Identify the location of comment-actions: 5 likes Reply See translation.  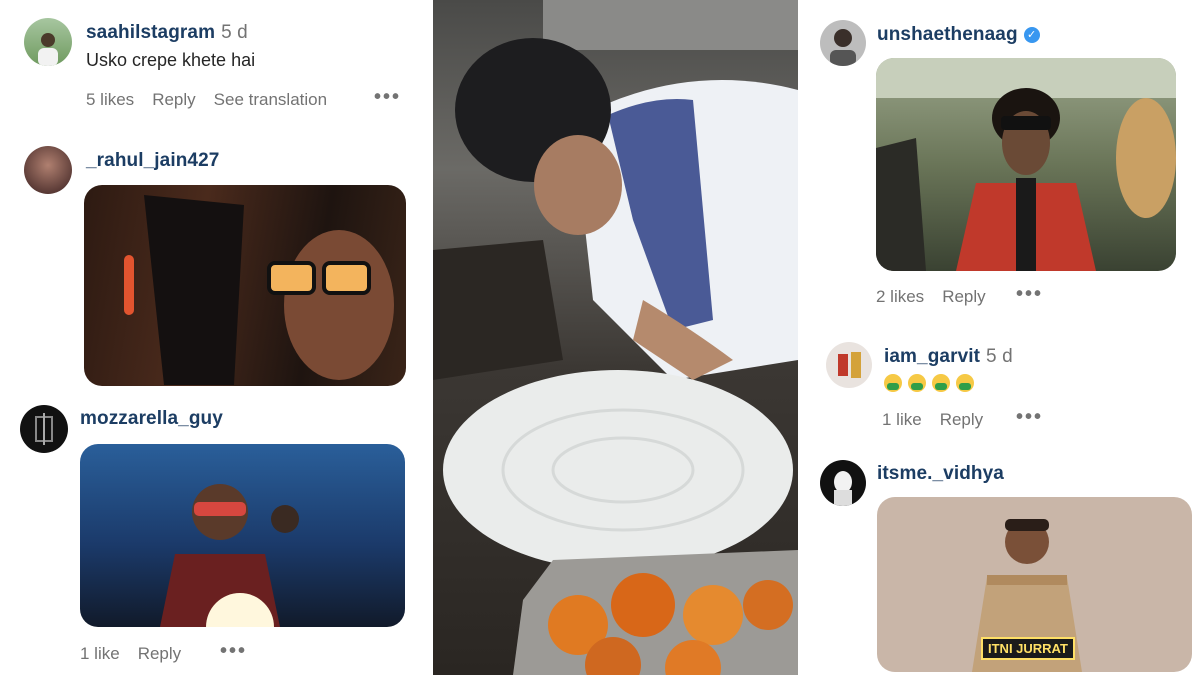
(215, 100).